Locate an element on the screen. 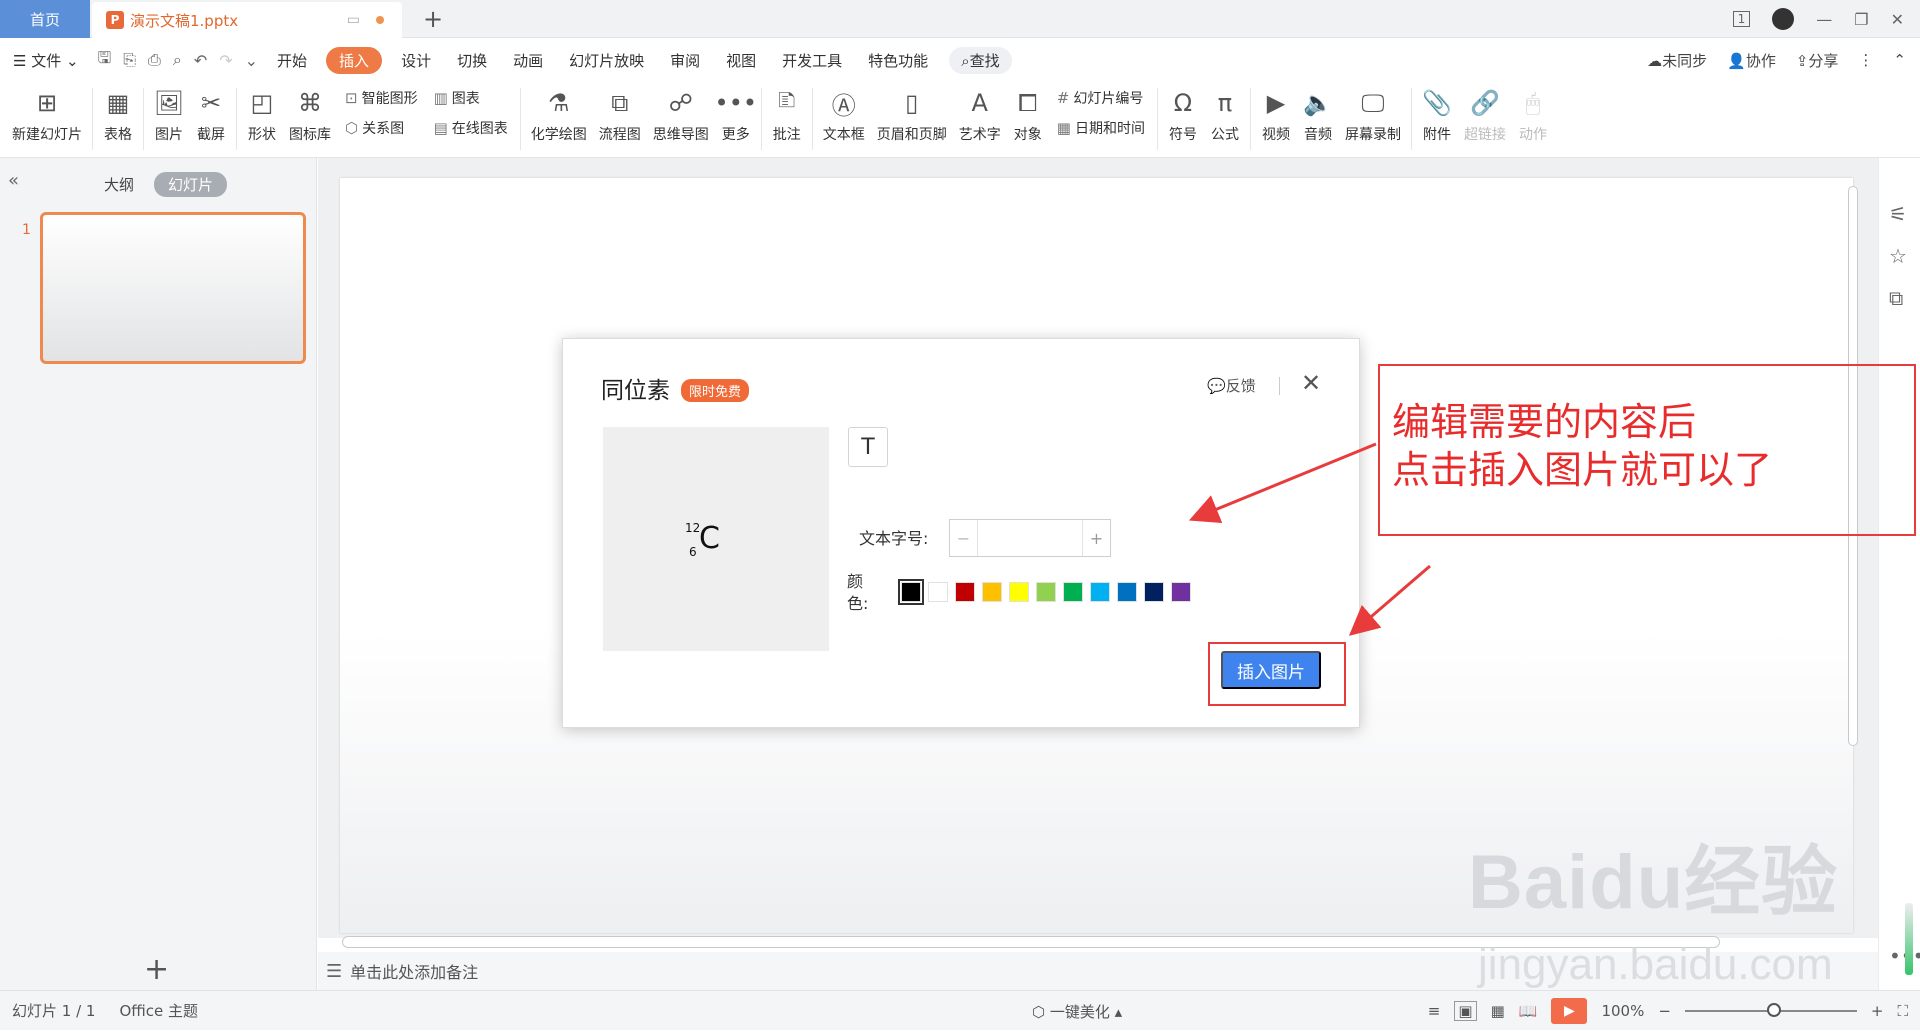  sidebar-copy-icon: ⧉ is located at coordinates (1896, 298).